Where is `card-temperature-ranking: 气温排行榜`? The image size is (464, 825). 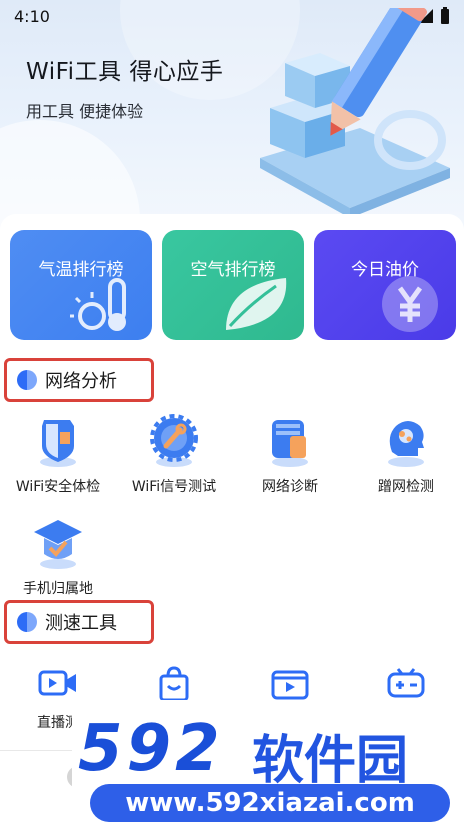
card-temperature-ranking: 气温排行榜 is located at coordinates (81, 285).